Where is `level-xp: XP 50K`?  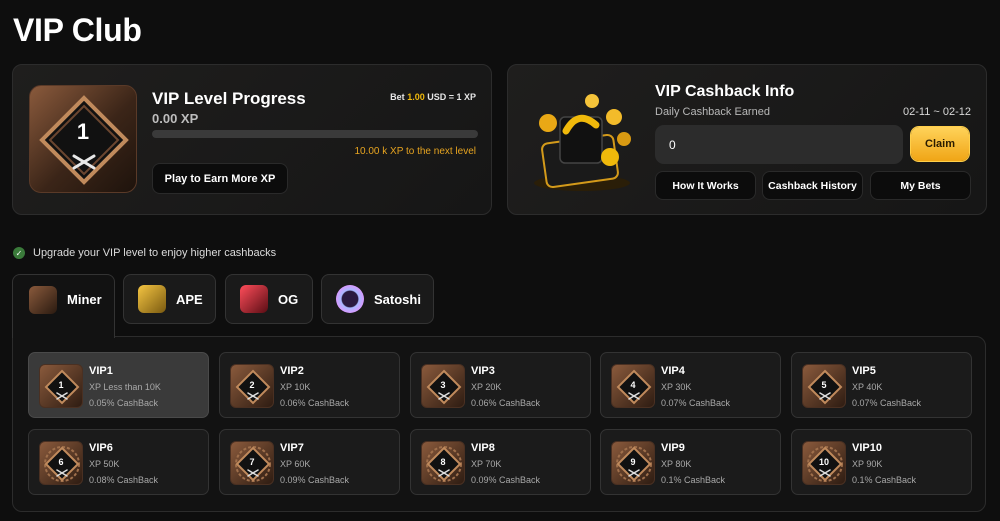
level-xp: XP 50K is located at coordinates (104, 464).